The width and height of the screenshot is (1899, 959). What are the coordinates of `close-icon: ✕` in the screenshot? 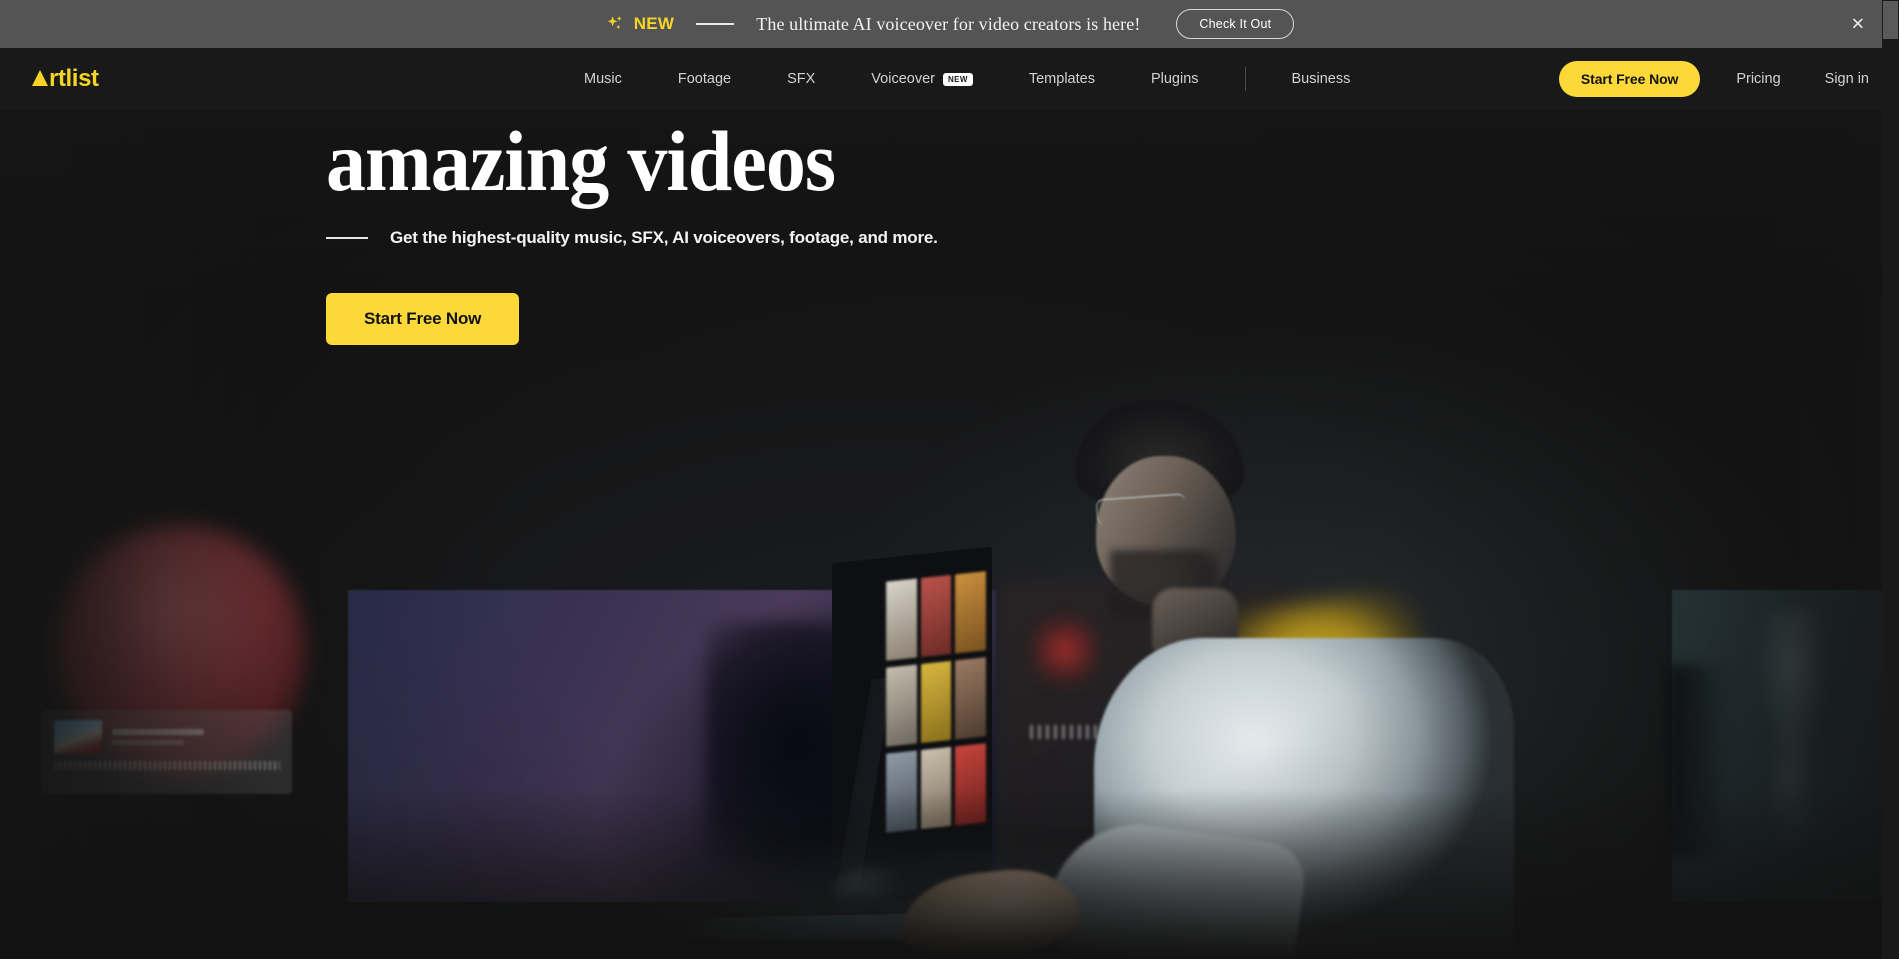 It's located at (1858, 24).